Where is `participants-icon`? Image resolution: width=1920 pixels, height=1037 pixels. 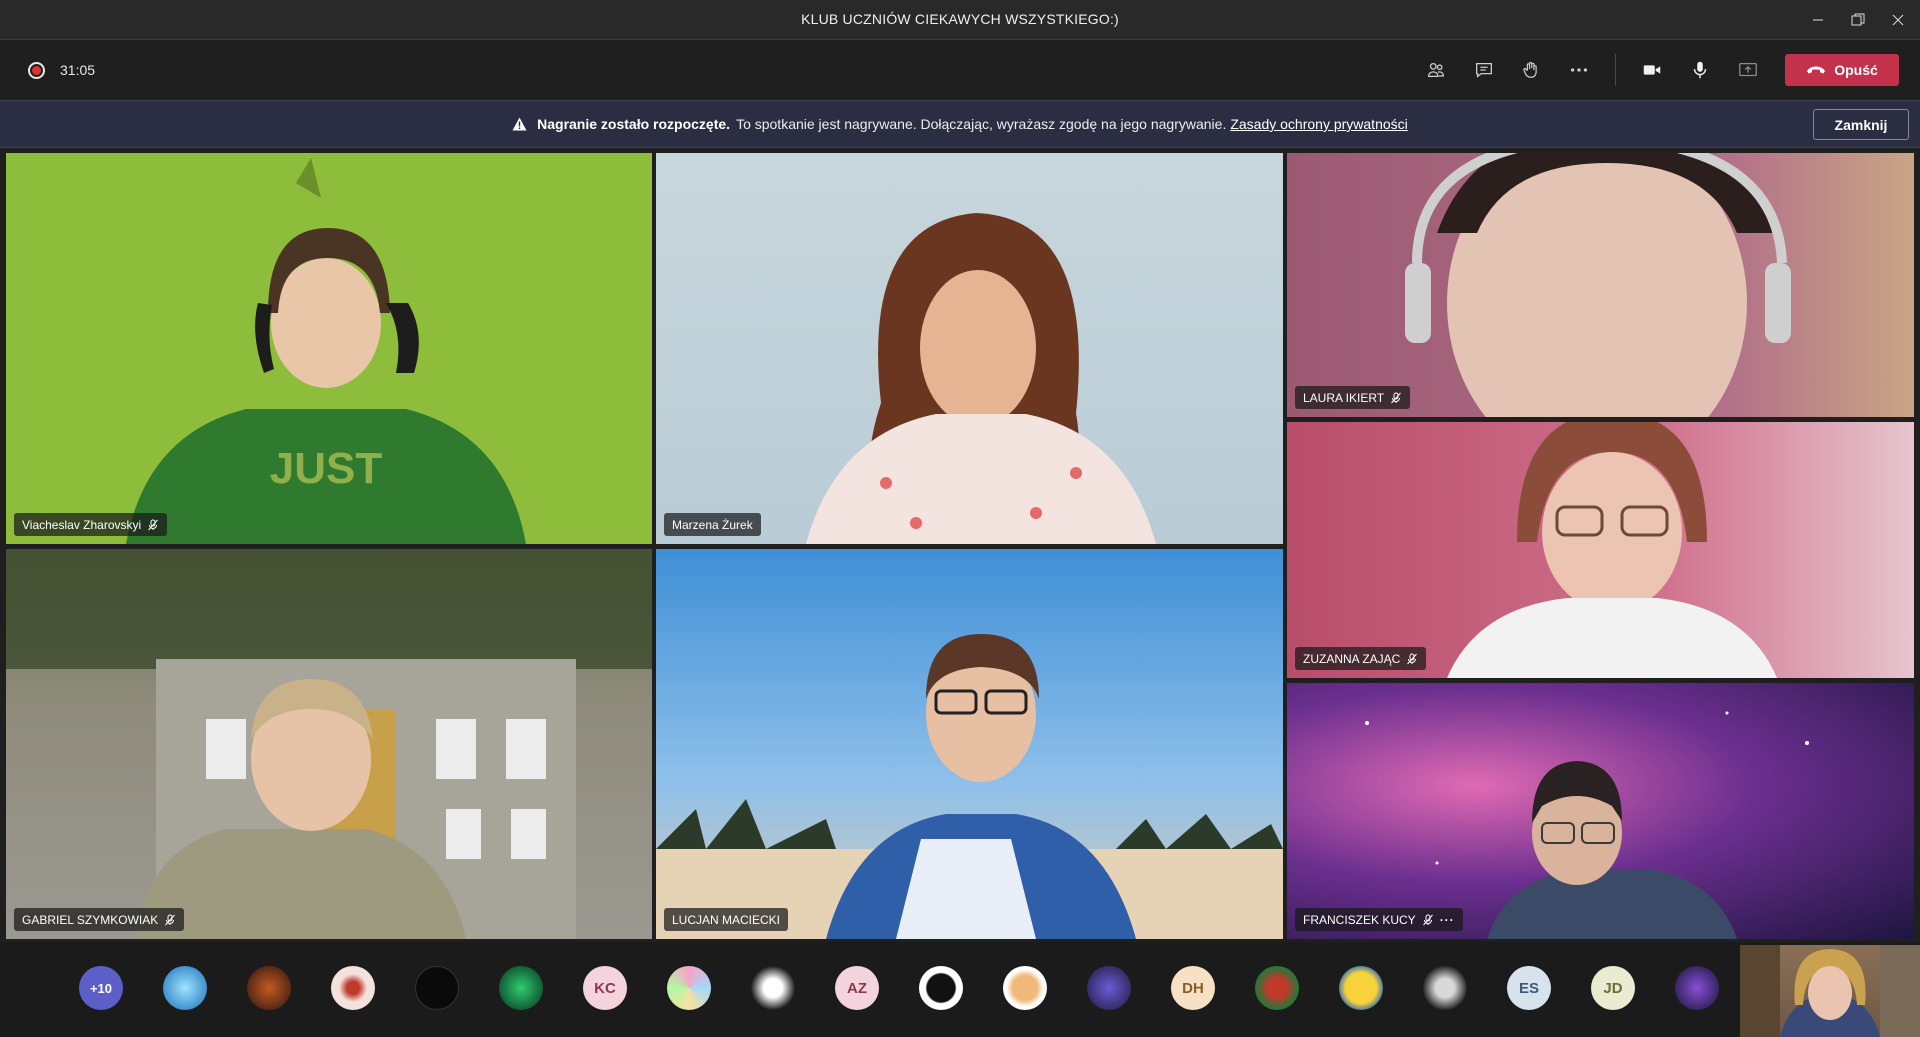 participants-icon is located at coordinates (1436, 70).